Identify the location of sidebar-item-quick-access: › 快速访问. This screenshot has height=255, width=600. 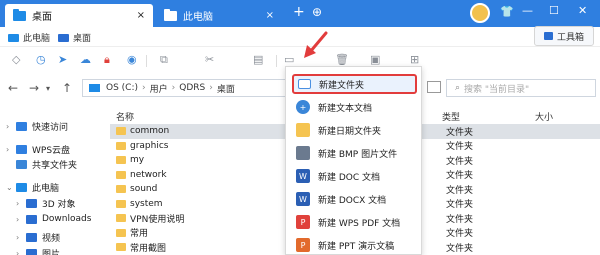
(37, 126).